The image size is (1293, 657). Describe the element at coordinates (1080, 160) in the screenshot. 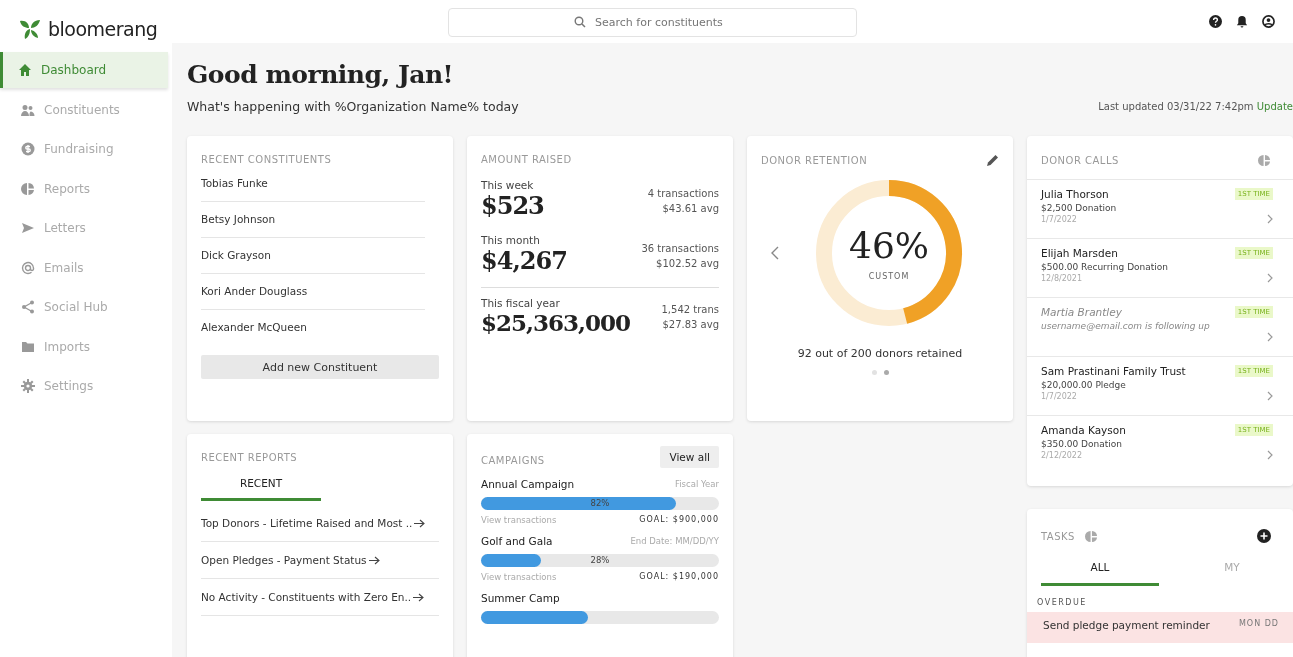

I see `card-title: DONOR CALLS` at that location.